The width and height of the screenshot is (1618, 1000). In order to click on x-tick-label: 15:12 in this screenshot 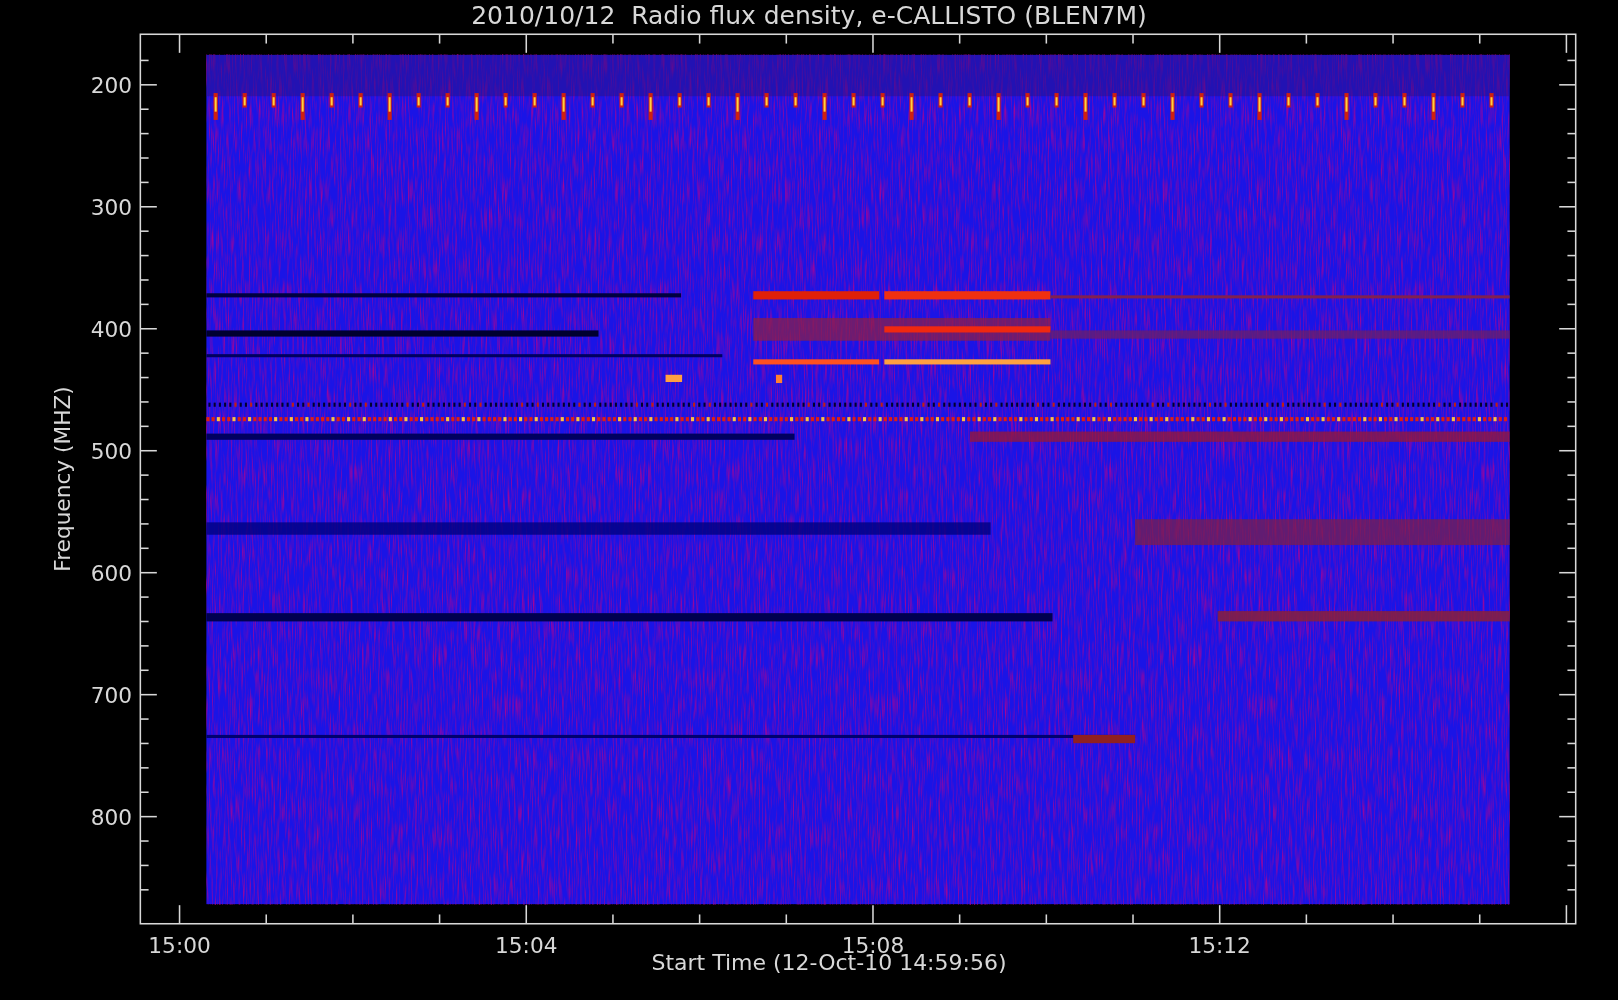, I will do `click(1219, 945)`.